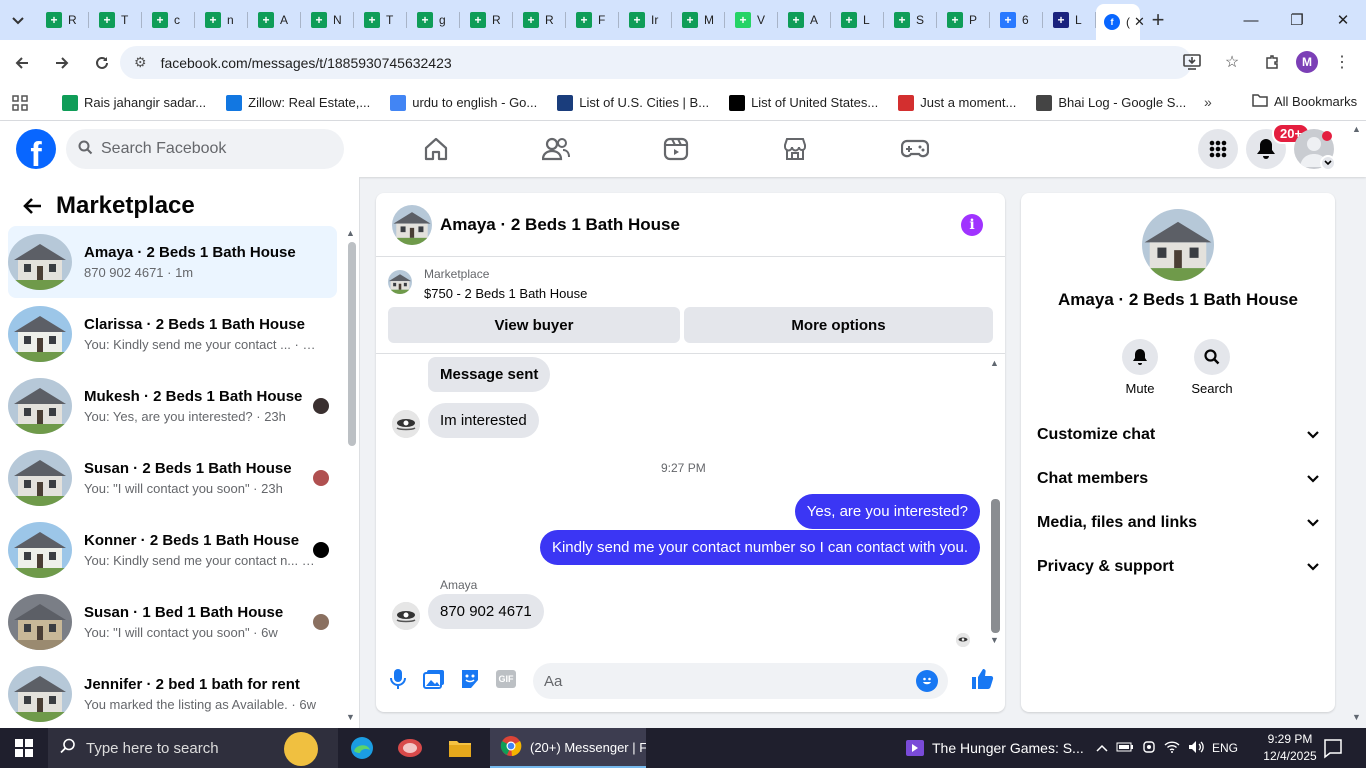  What do you see at coordinates (972, 225) in the screenshot?
I see `info-icon: i` at bounding box center [972, 225].